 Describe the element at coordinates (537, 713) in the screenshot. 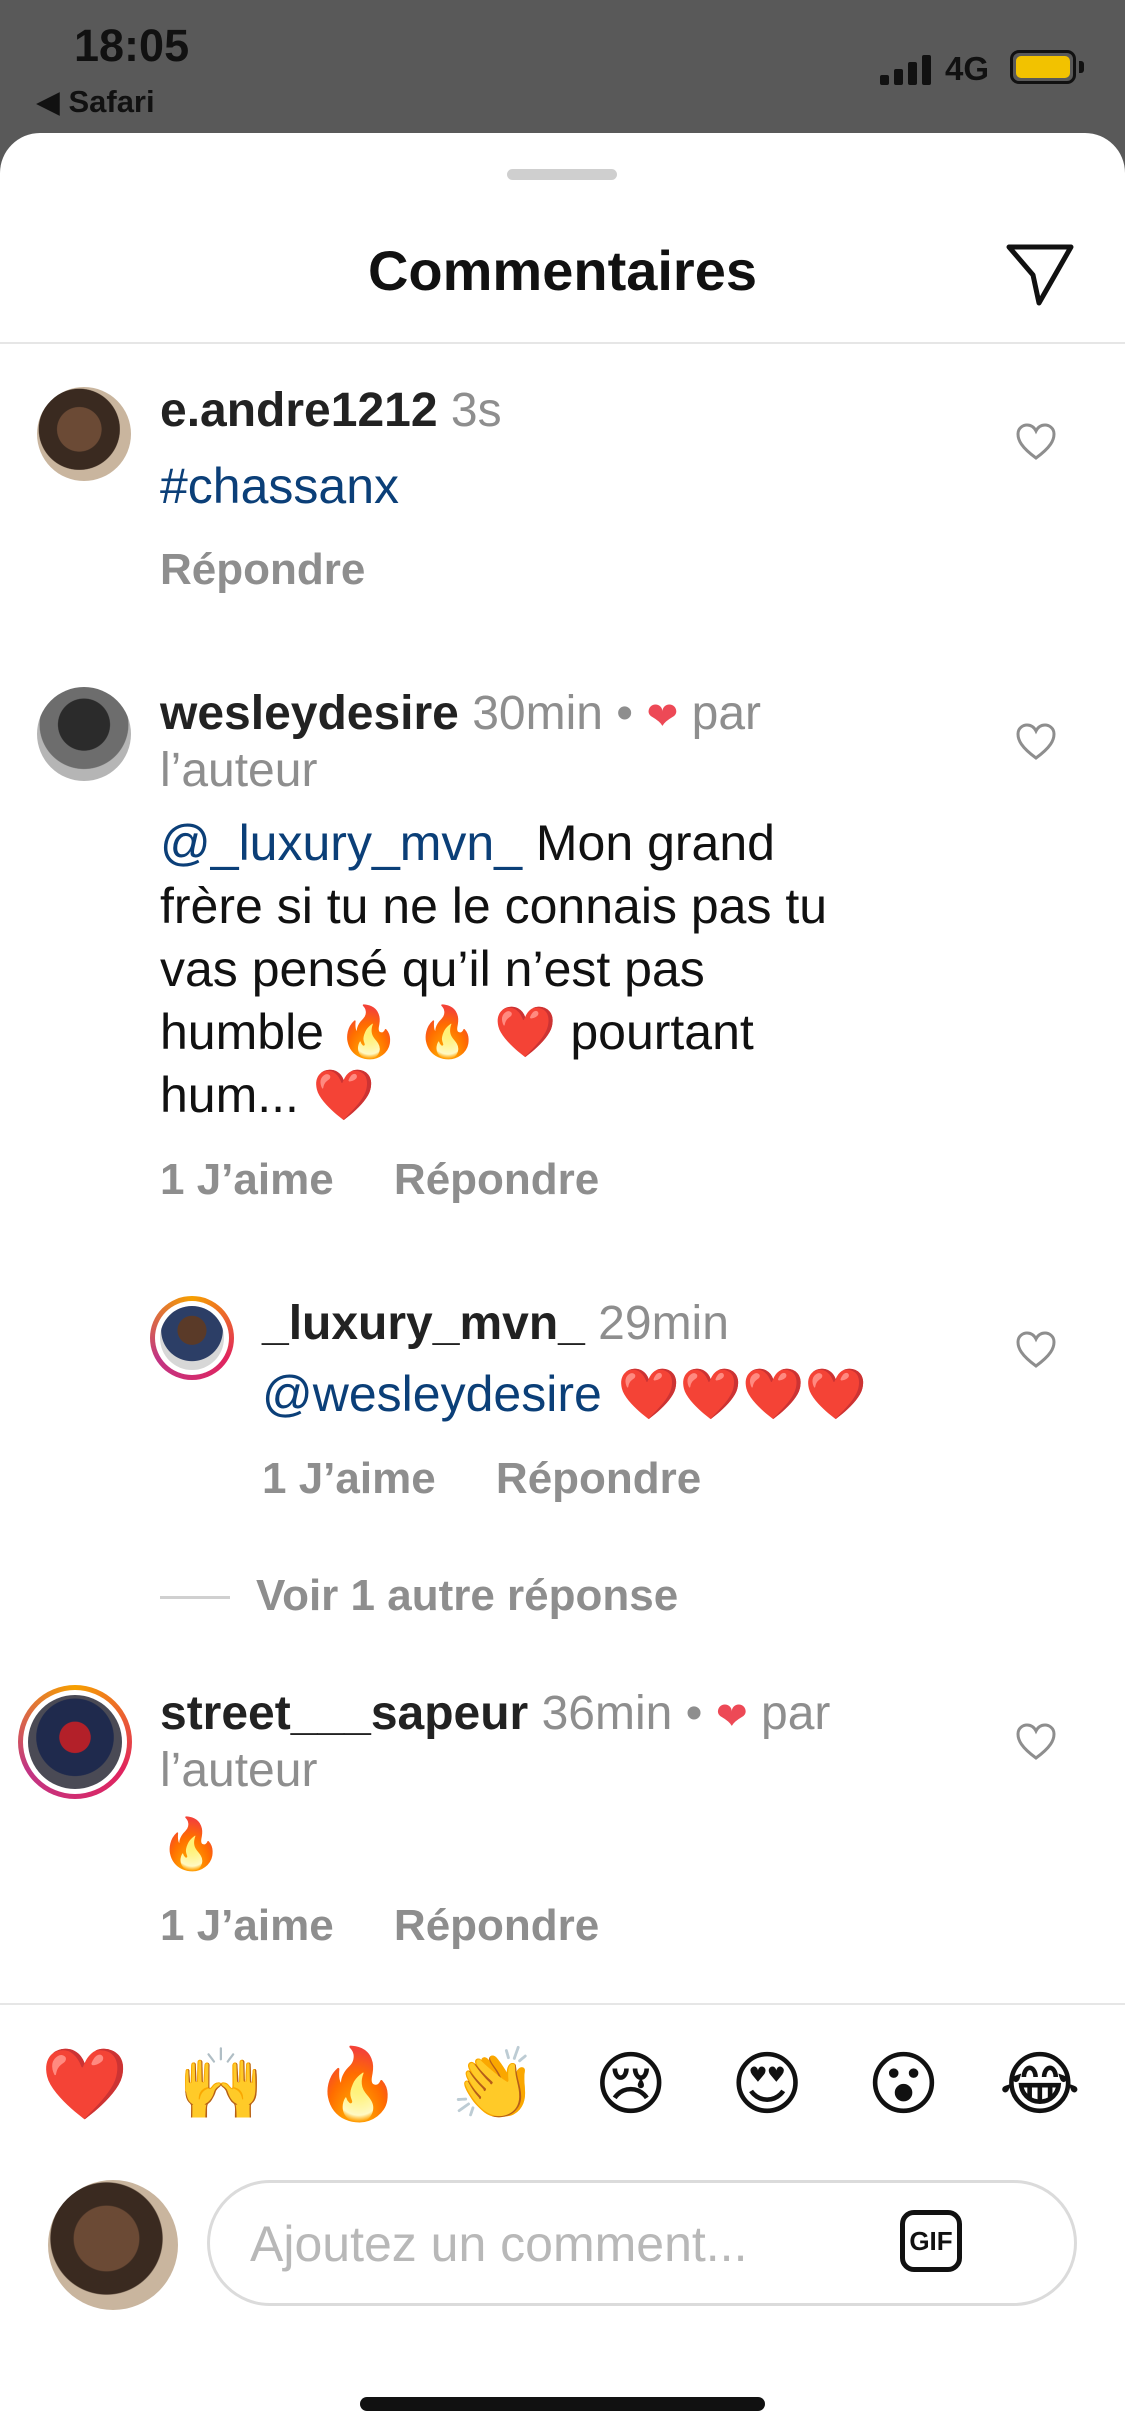

I see `comment-time: 30min` at that location.